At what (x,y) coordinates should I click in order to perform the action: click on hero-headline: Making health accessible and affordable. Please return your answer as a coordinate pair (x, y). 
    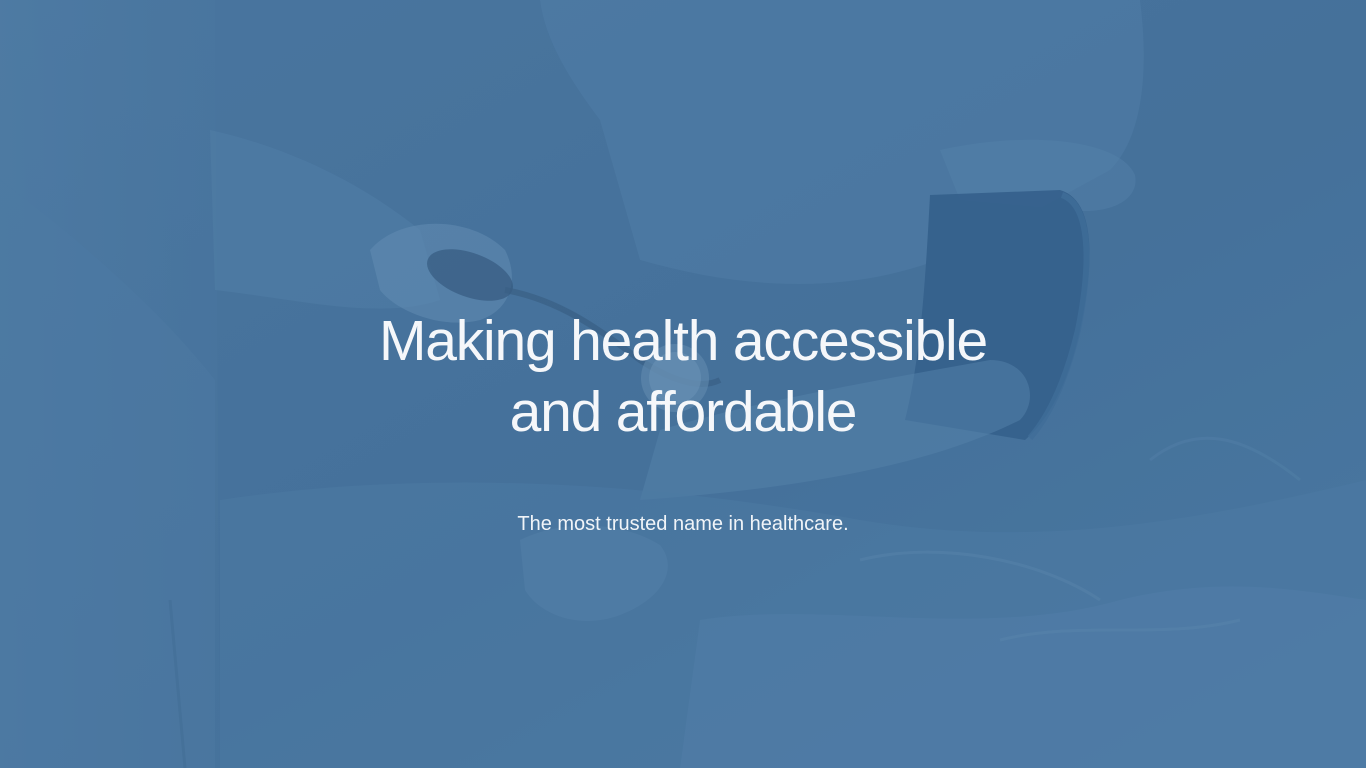
    Looking at the image, I should click on (683, 377).